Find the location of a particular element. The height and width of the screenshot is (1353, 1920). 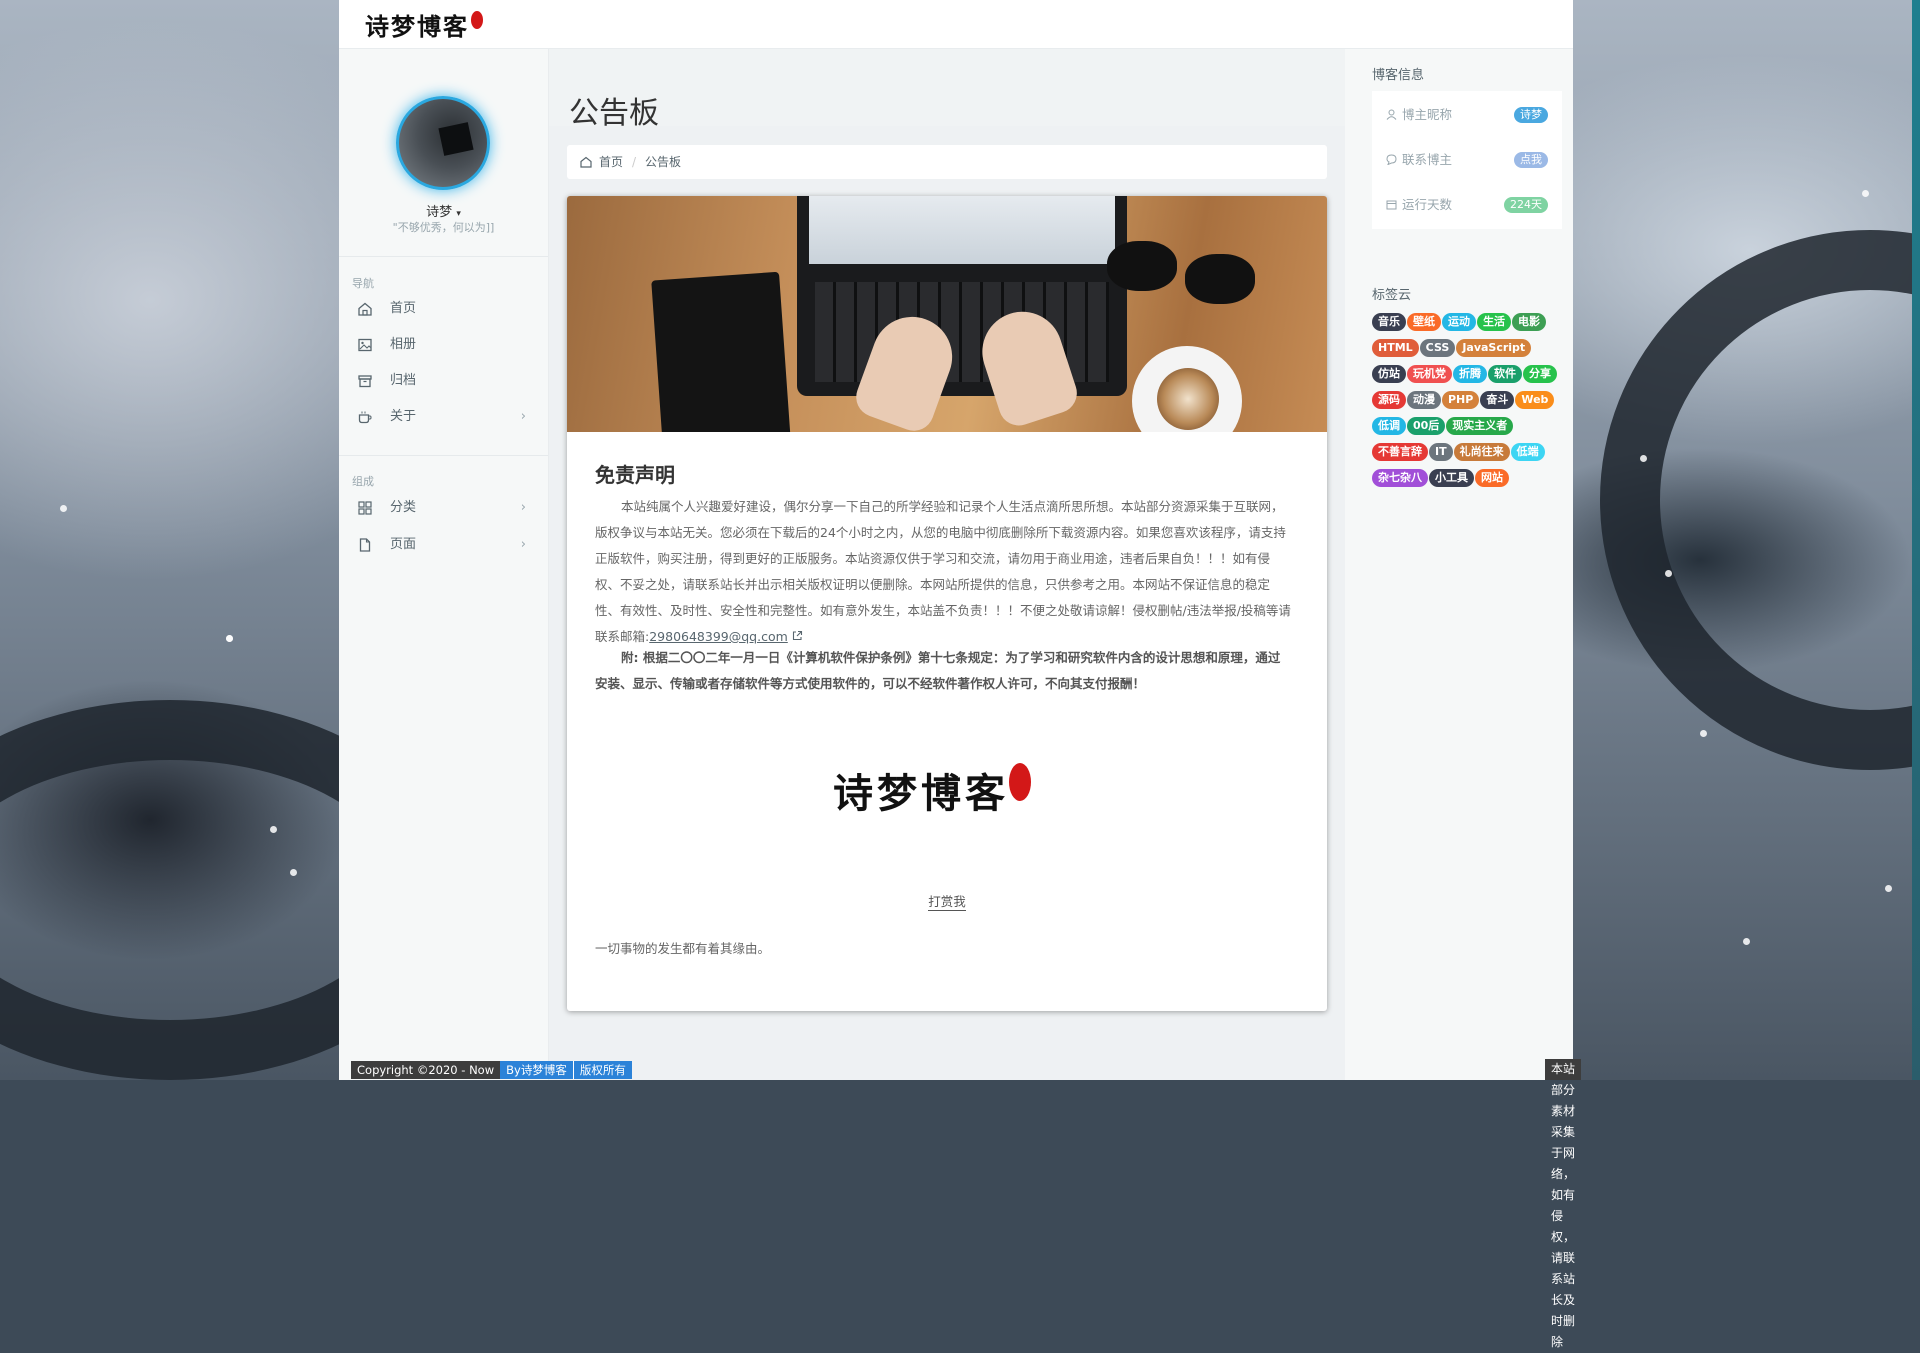

tag-item: 生活 is located at coordinates (1494, 322).